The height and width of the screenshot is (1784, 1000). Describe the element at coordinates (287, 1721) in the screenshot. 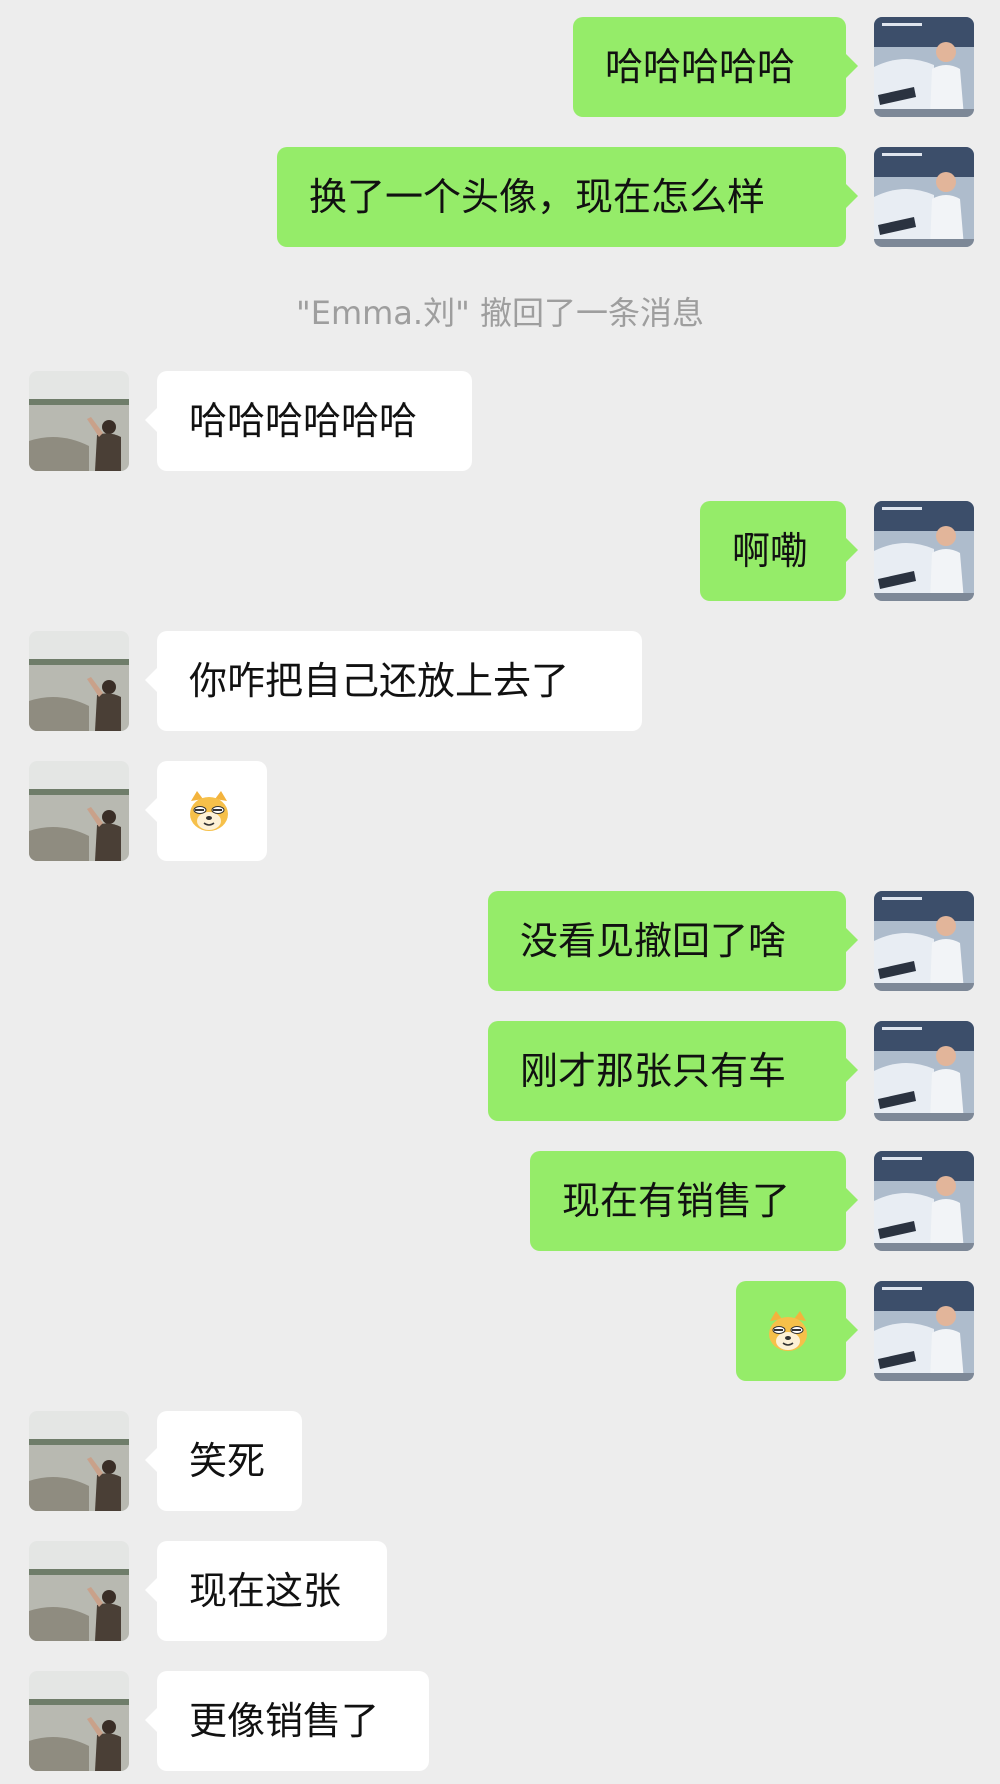

I see `message-bubble-other: 更像销售了` at that location.